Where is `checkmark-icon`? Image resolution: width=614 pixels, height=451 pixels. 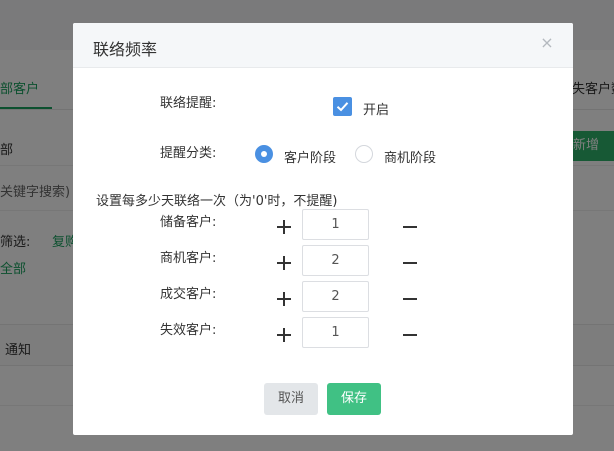 checkmark-icon is located at coordinates (342, 107).